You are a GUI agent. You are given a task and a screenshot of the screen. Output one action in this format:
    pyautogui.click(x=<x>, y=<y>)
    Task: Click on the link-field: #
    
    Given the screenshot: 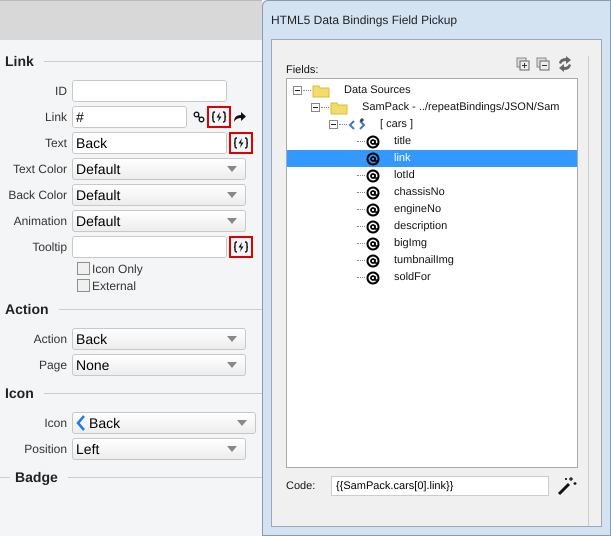 What is the action you would take?
    pyautogui.click(x=129, y=117)
    